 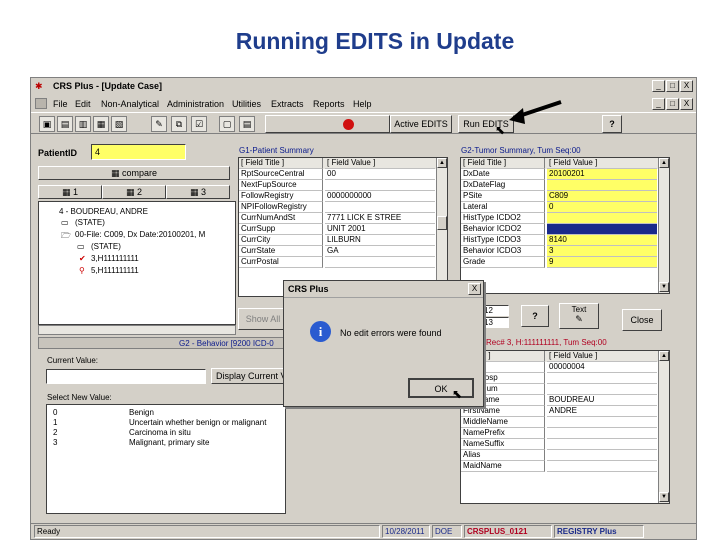 What do you see at coordinates (343, 218) in the screenshot?
I see `table-row: CurrNumAndSt 7771 LICK E STREE` at bounding box center [343, 218].